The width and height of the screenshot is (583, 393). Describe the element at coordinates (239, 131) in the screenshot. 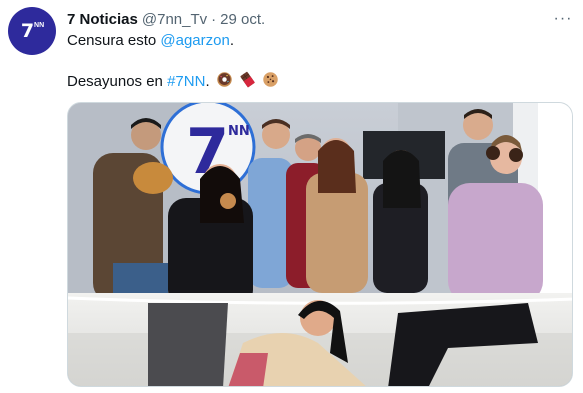

I see `logo-nn: NN` at that location.